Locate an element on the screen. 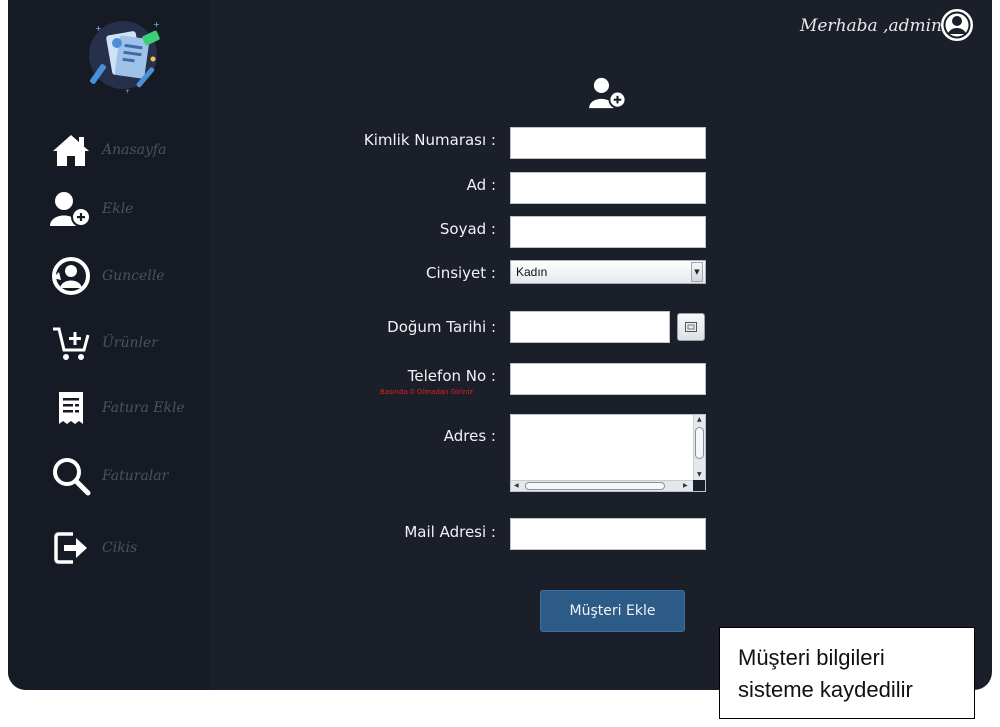 The image size is (1000, 727). name-input is located at coordinates (608, 188).